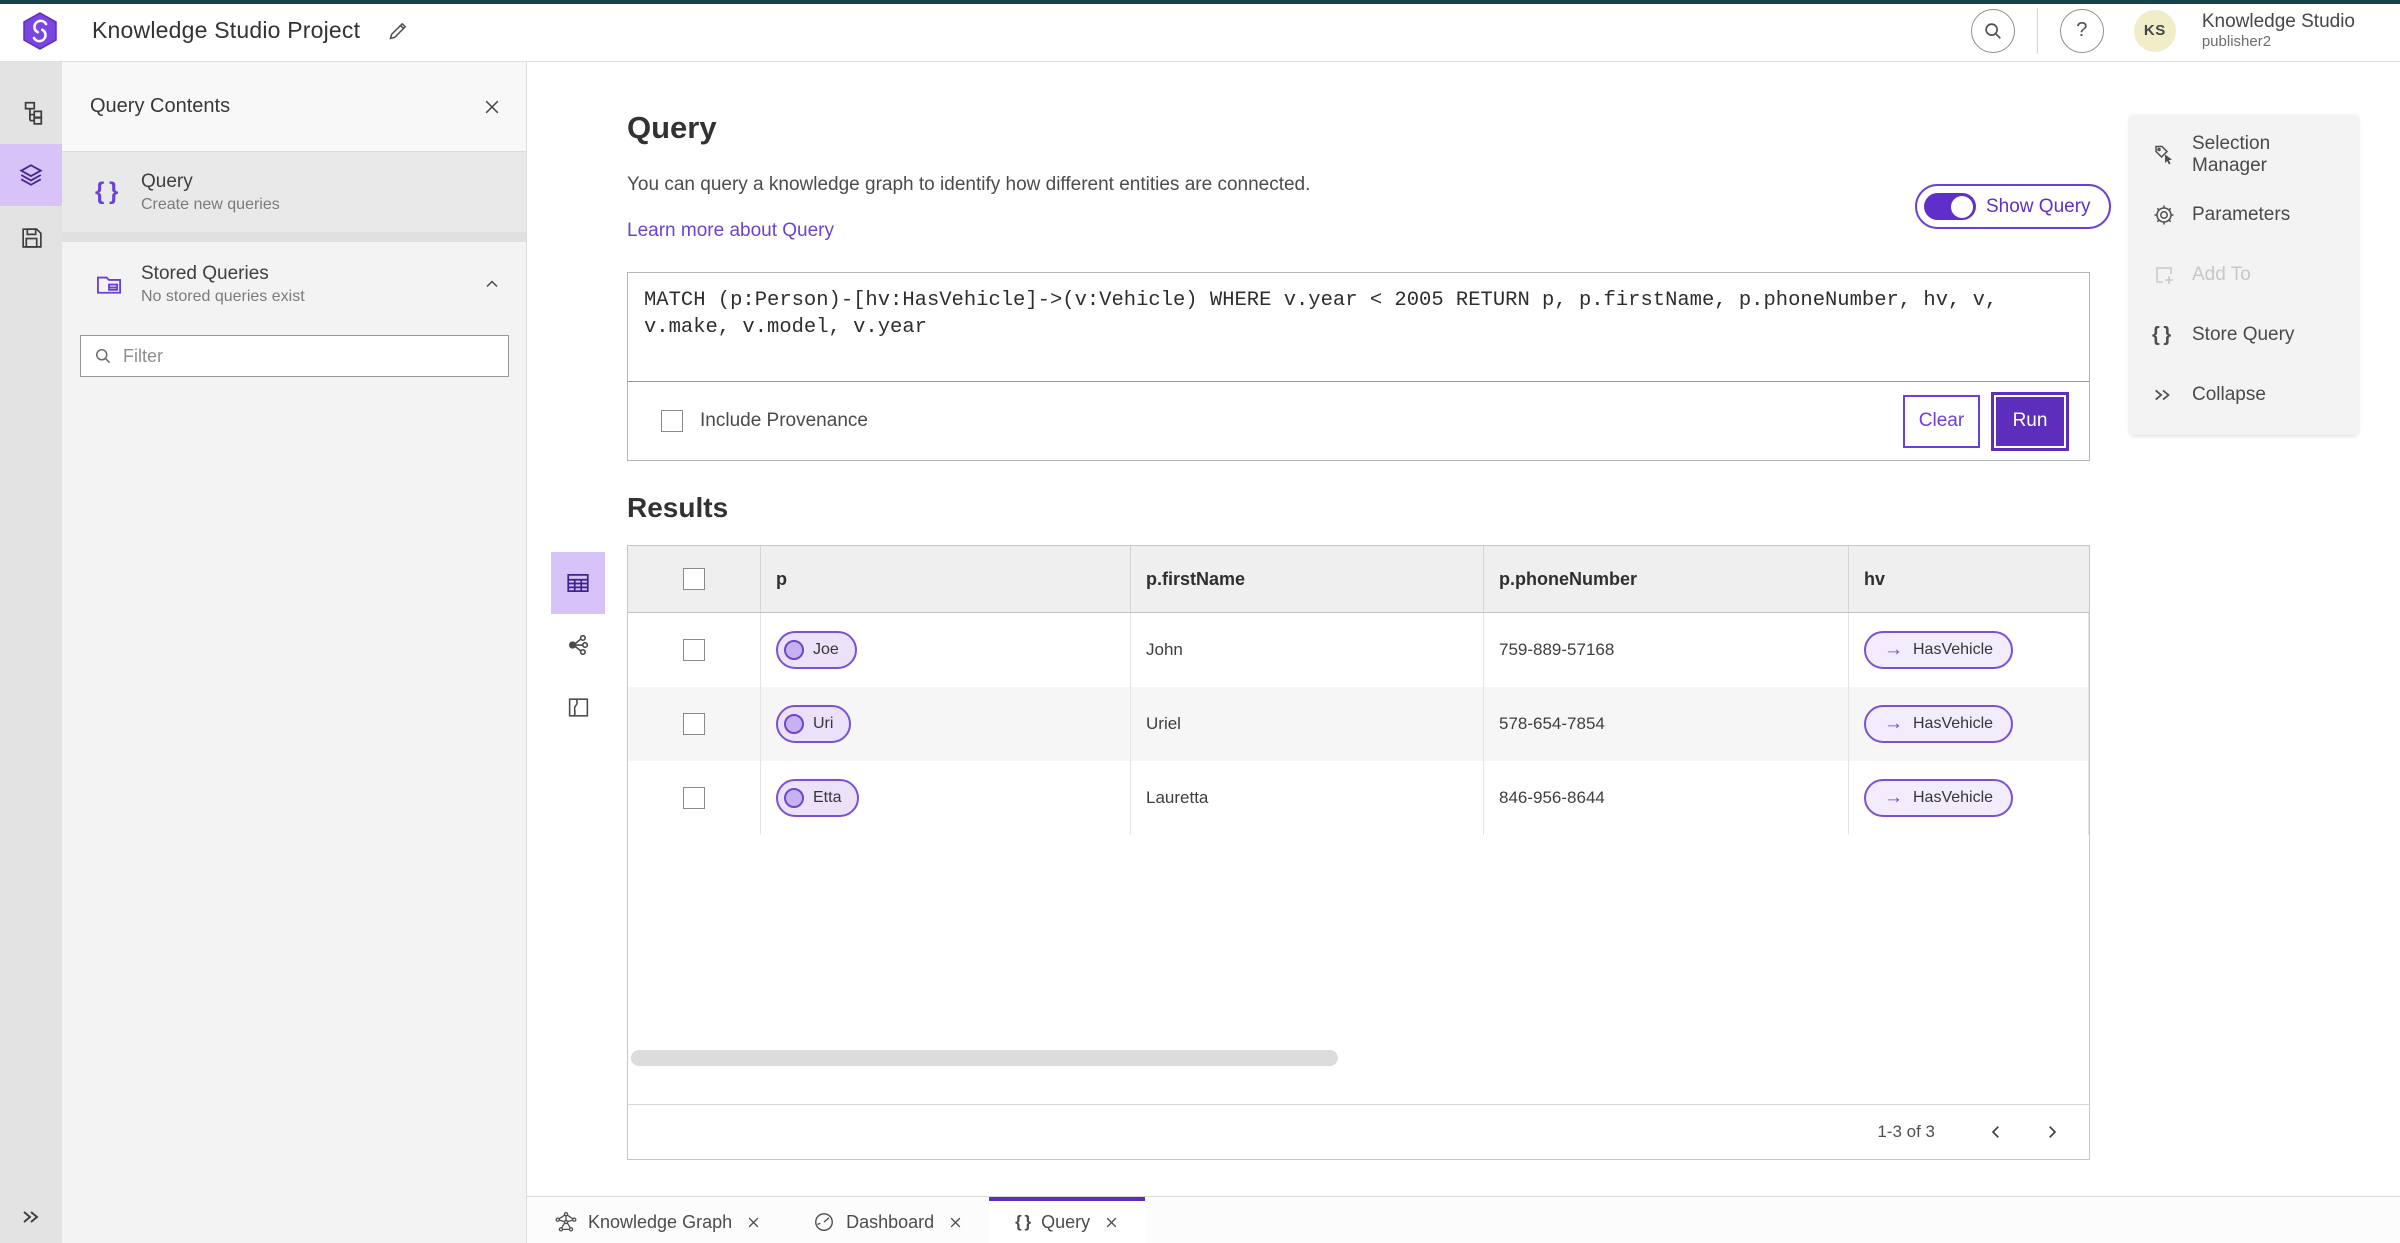 This screenshot has height=1243, width=2400. Describe the element at coordinates (294, 107) in the screenshot. I see `panel-header: Query Contents` at that location.